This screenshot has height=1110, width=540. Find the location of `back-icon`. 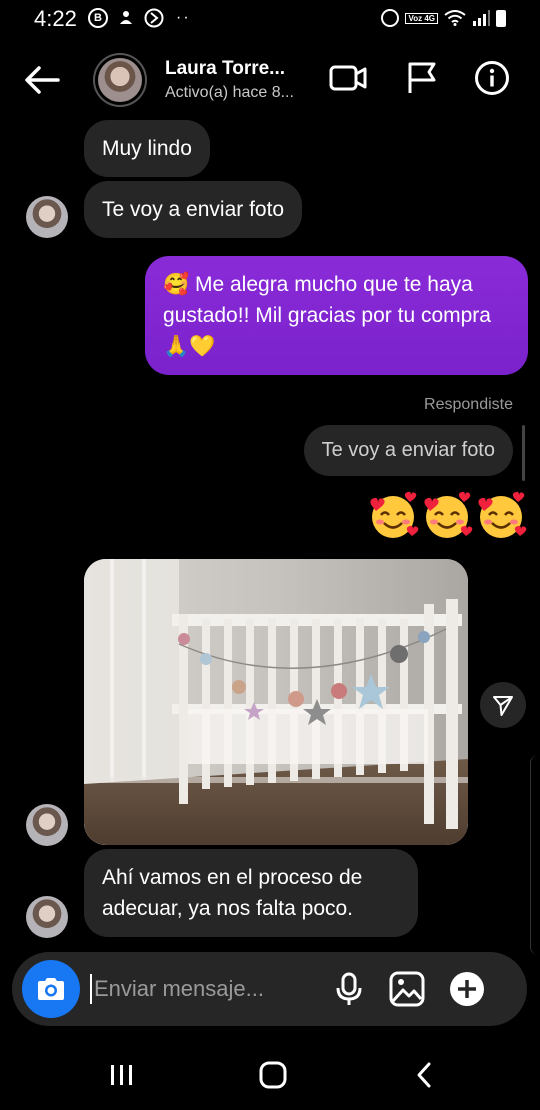

back-icon is located at coordinates (425, 1075).